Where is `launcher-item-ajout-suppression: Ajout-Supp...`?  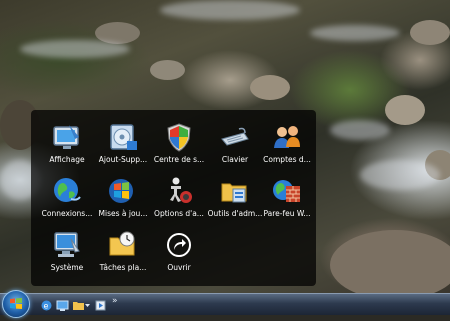 launcher-item-ajout-suppression: Ajout-Supp... is located at coordinates (123, 145).